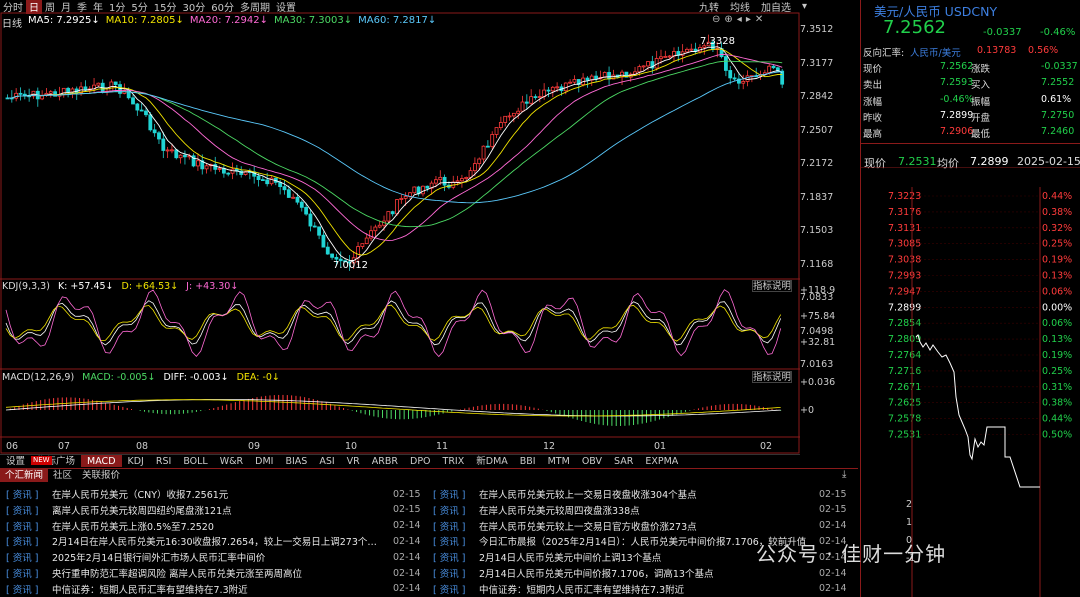 The height and width of the screenshot is (597, 1080). Describe the element at coordinates (581, 589) in the screenshot. I see `news-title: 中信证券：短期内人民币汇率有望维持在7.3附近` at that location.